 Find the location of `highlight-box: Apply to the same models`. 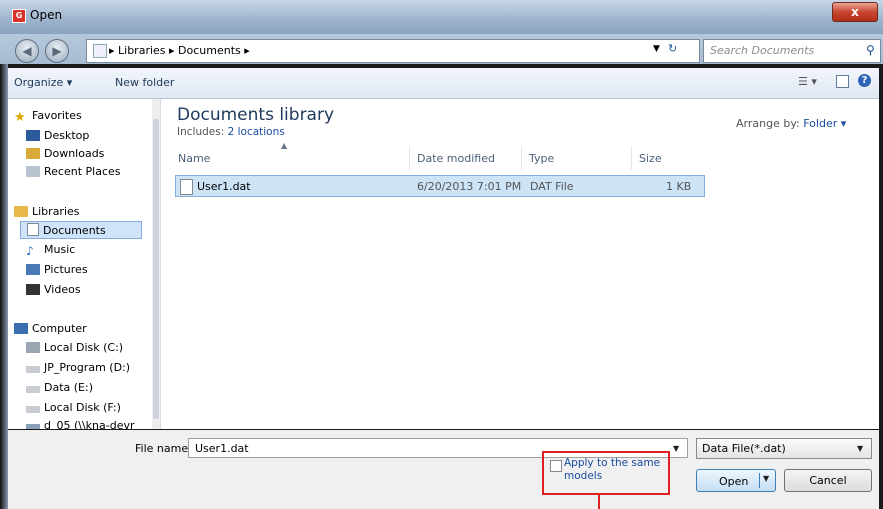

highlight-box: Apply to the same models is located at coordinates (606, 473).